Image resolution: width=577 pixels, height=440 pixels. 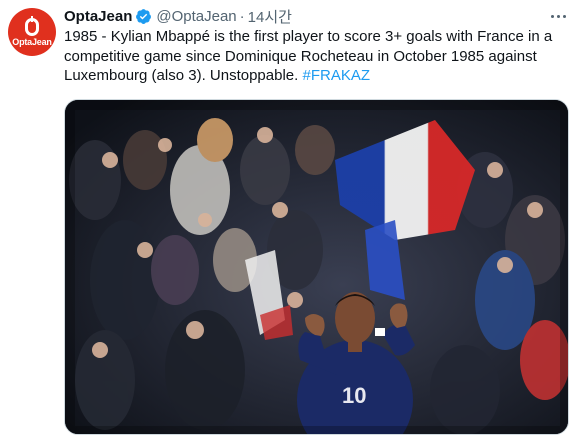 What do you see at coordinates (270, 16) in the screenshot?
I see `timestamp: 14시간` at bounding box center [270, 16].